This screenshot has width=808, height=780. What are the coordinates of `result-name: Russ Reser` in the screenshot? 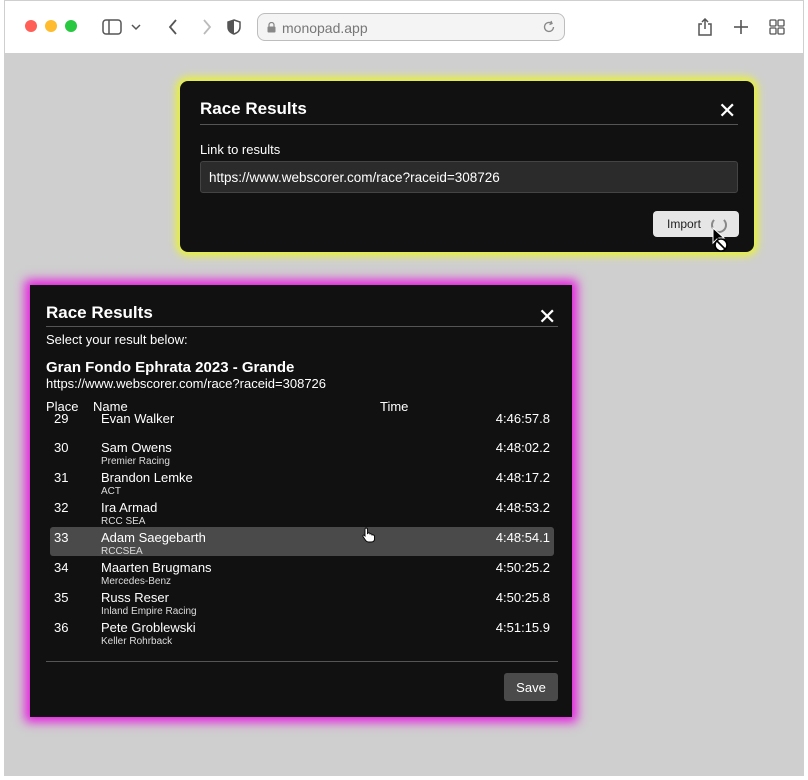 It's located at (135, 597).